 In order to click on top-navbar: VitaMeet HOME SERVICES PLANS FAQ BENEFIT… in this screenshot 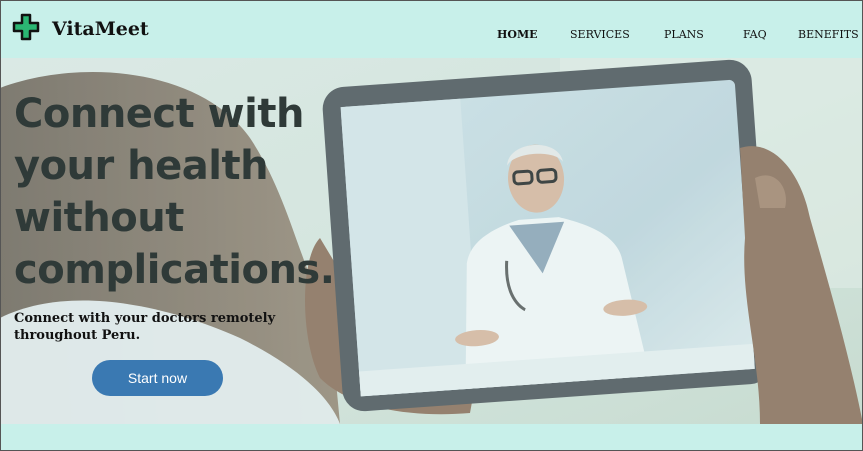, I will do `click(431, 29)`.